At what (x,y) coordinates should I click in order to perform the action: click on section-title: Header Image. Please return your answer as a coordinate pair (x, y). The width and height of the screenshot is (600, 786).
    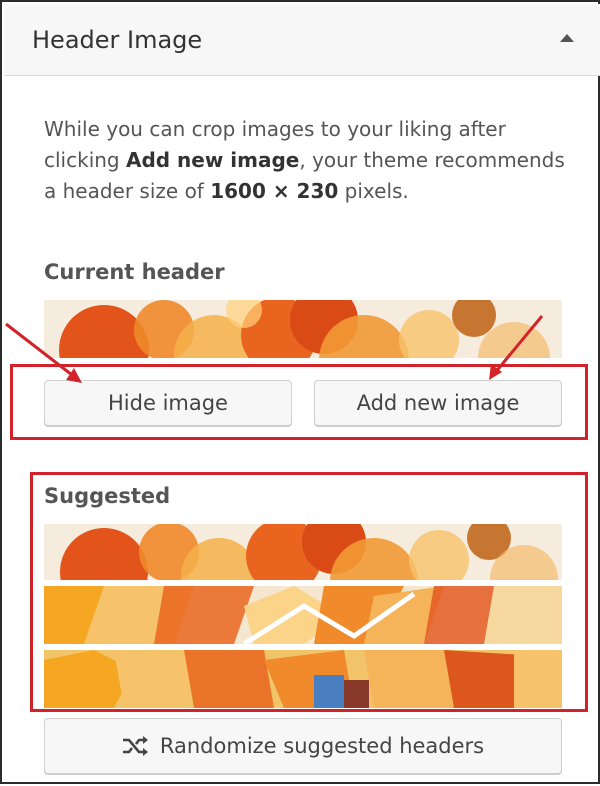
    Looking at the image, I should click on (117, 40).